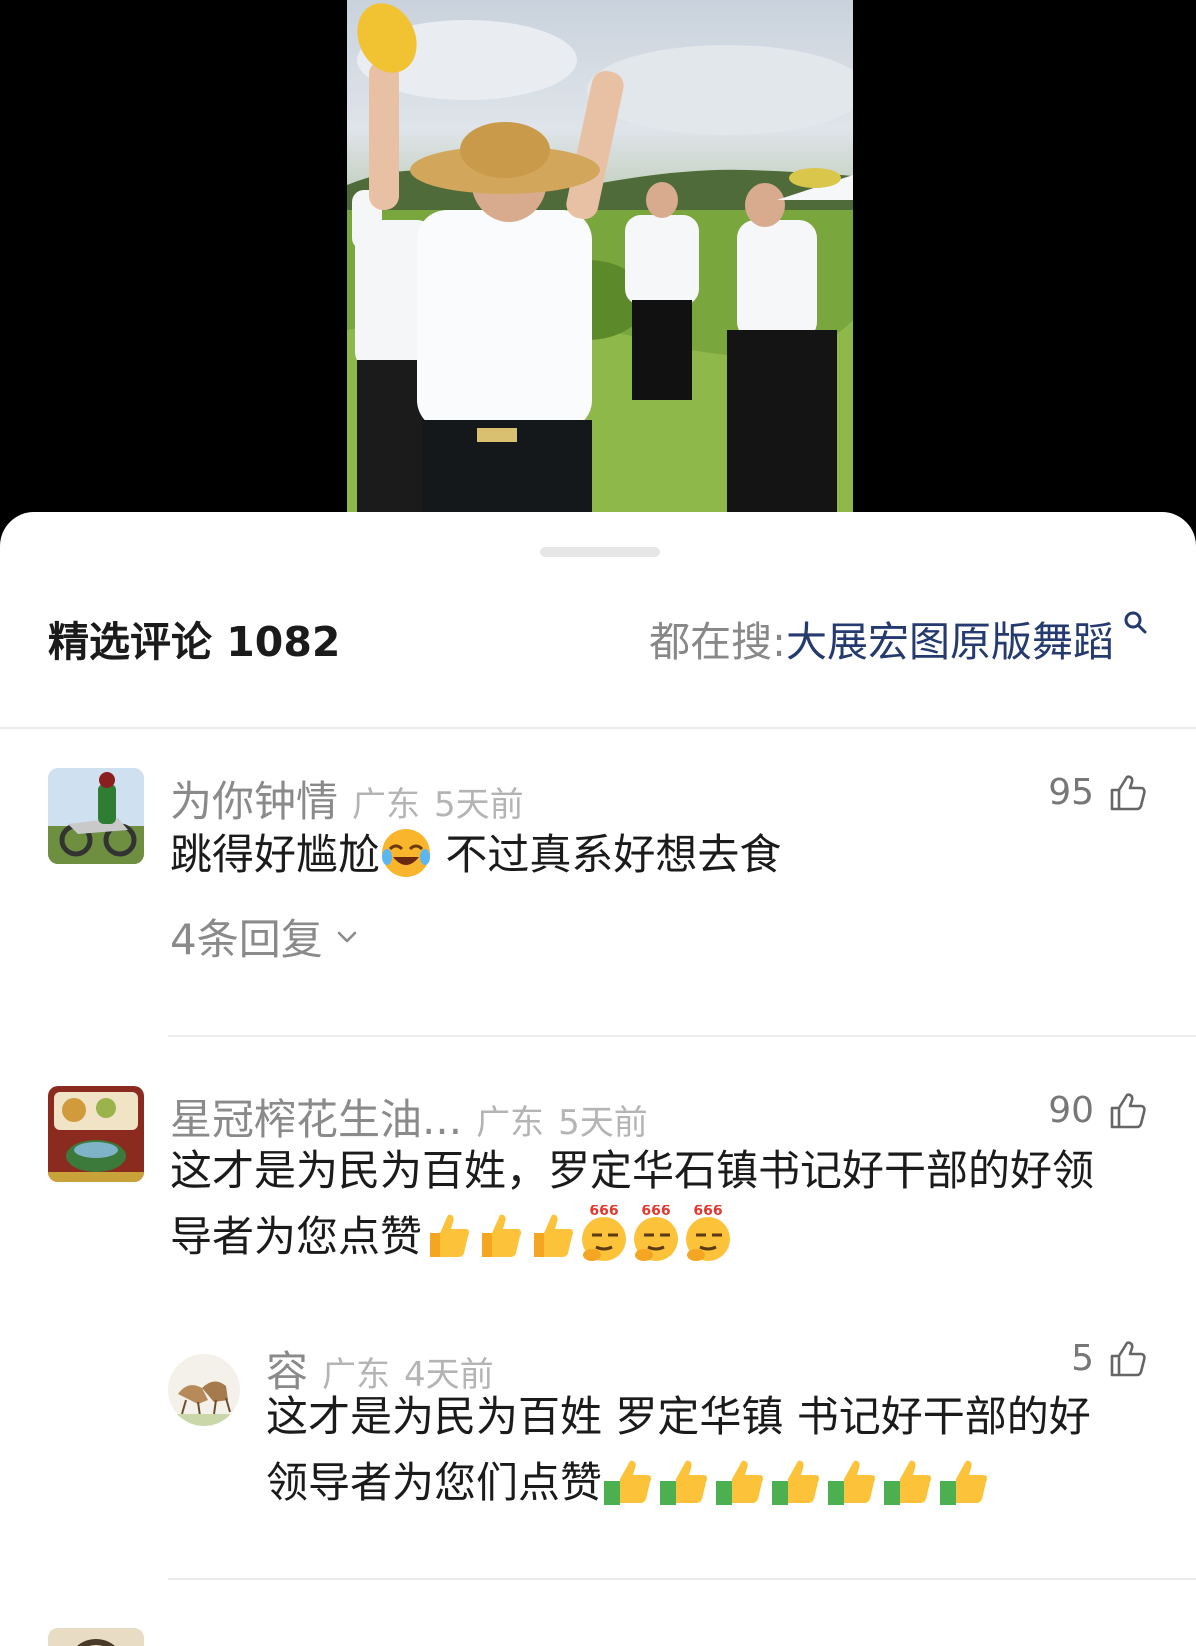 This screenshot has height=1646, width=1196. Describe the element at coordinates (347, 936) in the screenshot. I see `chevron-down-icon` at that location.